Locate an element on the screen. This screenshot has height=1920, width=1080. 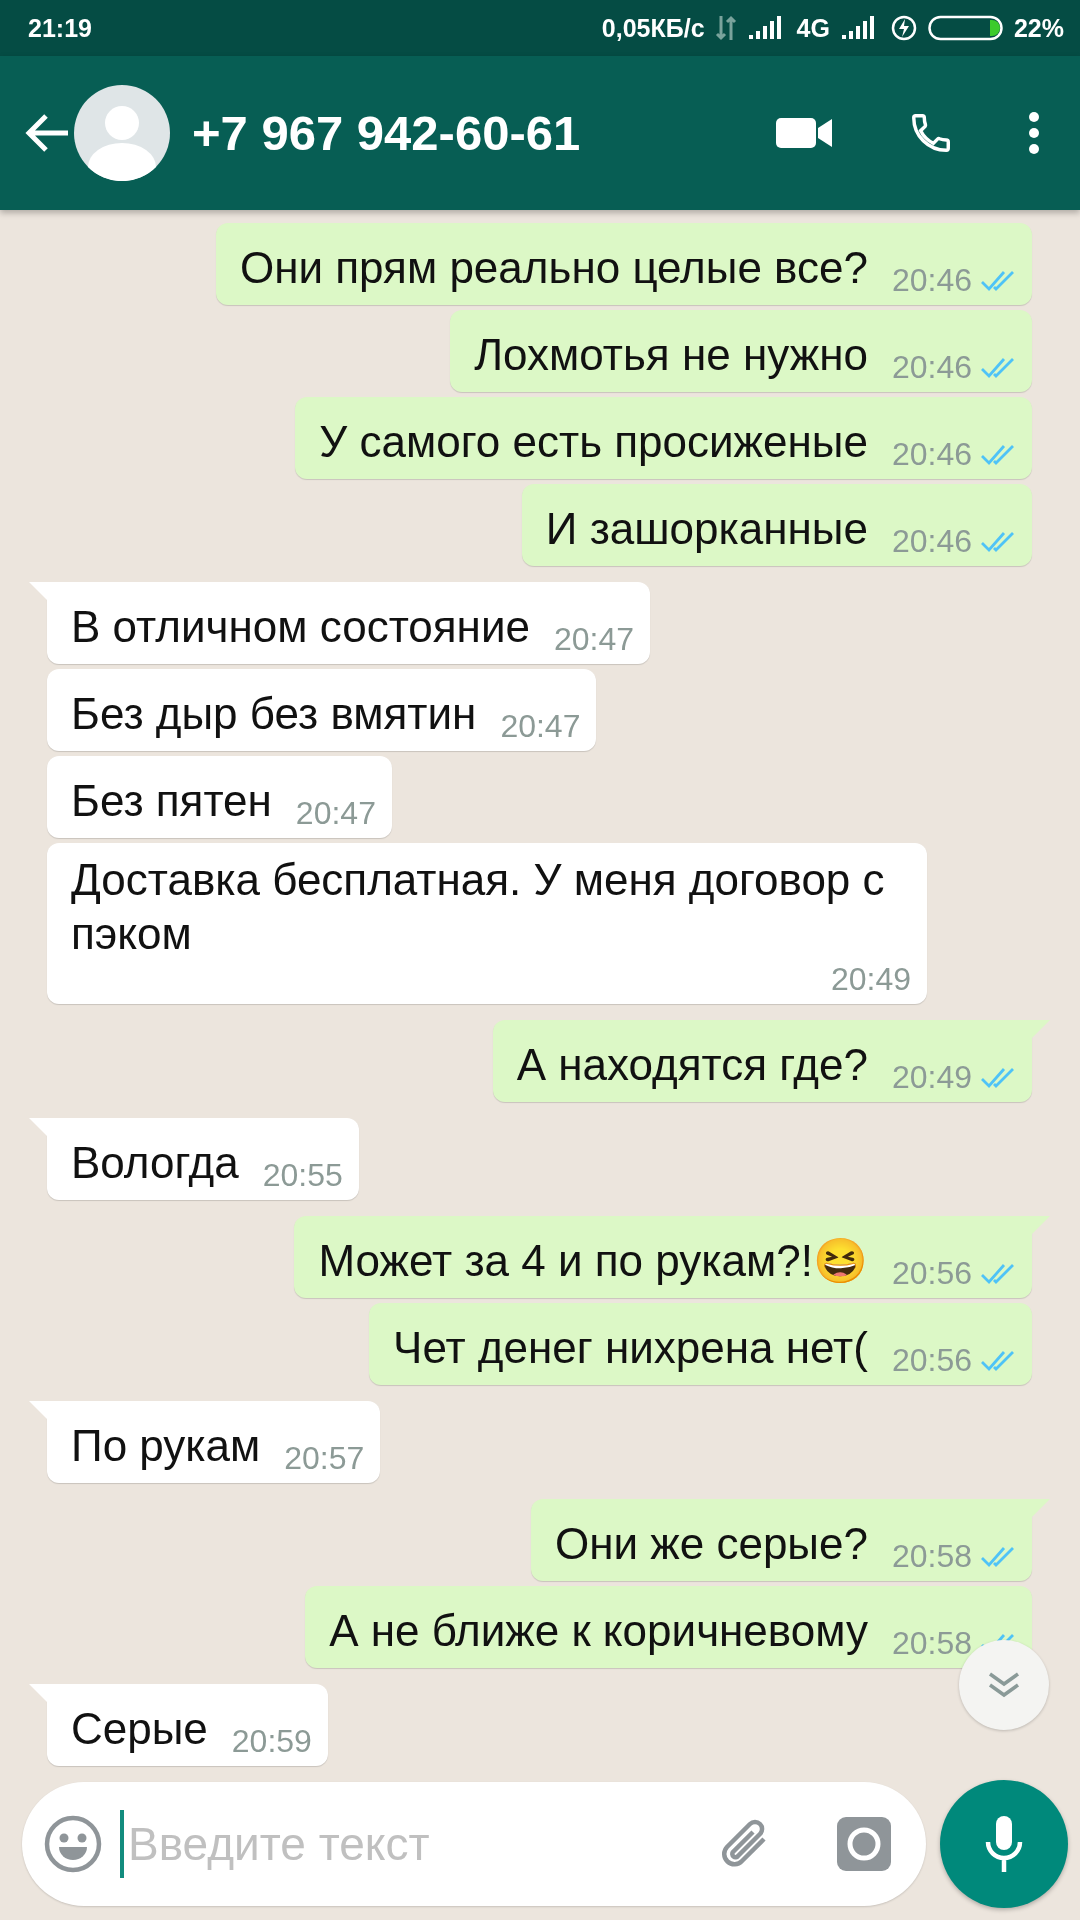
charging-icon is located at coordinates (903, 28).